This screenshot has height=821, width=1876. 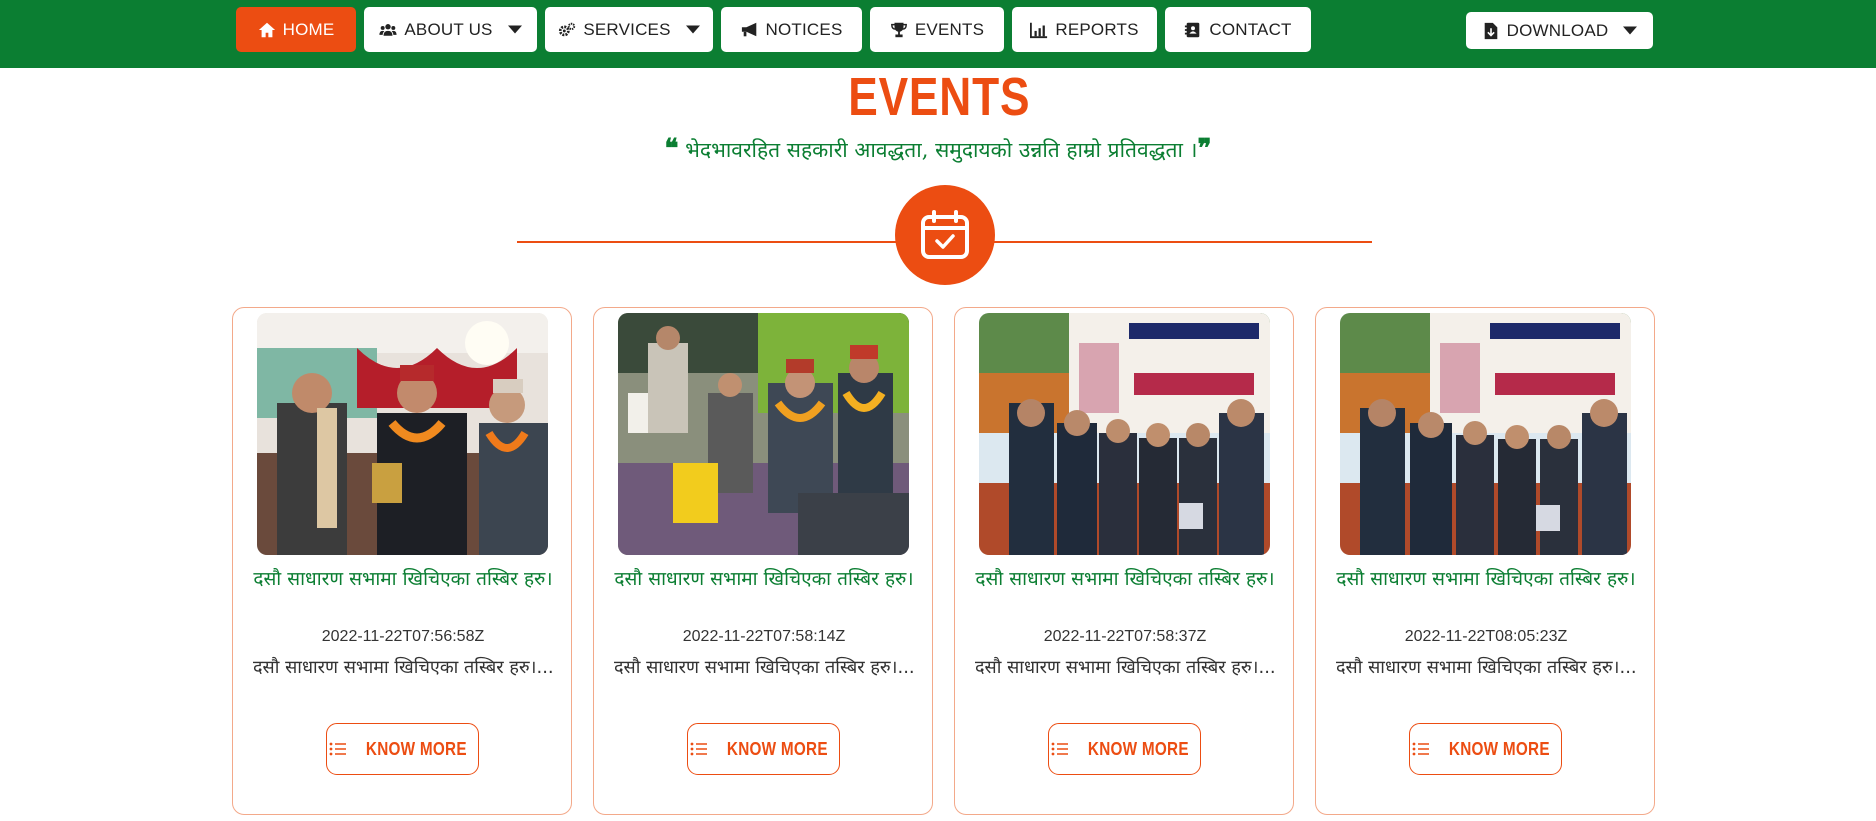 What do you see at coordinates (764, 636) in the screenshot?
I see `event-date: 2022-11-22T07:58:14Z` at bounding box center [764, 636].